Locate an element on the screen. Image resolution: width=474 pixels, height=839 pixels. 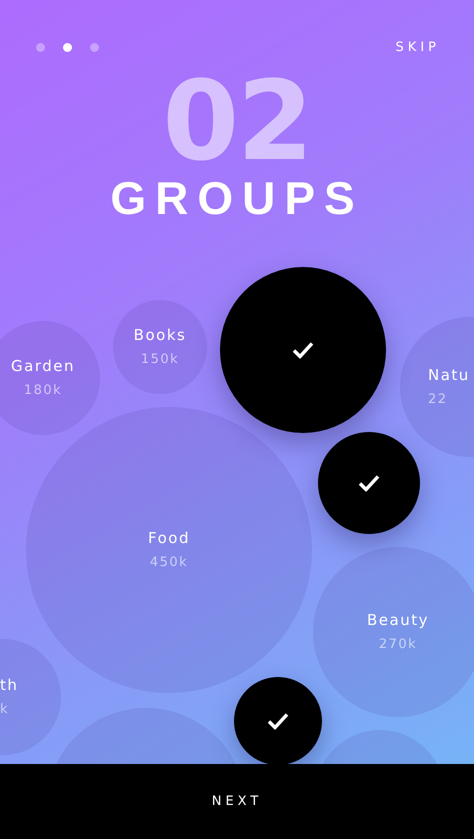
step-number: 02 is located at coordinates (237, 120).